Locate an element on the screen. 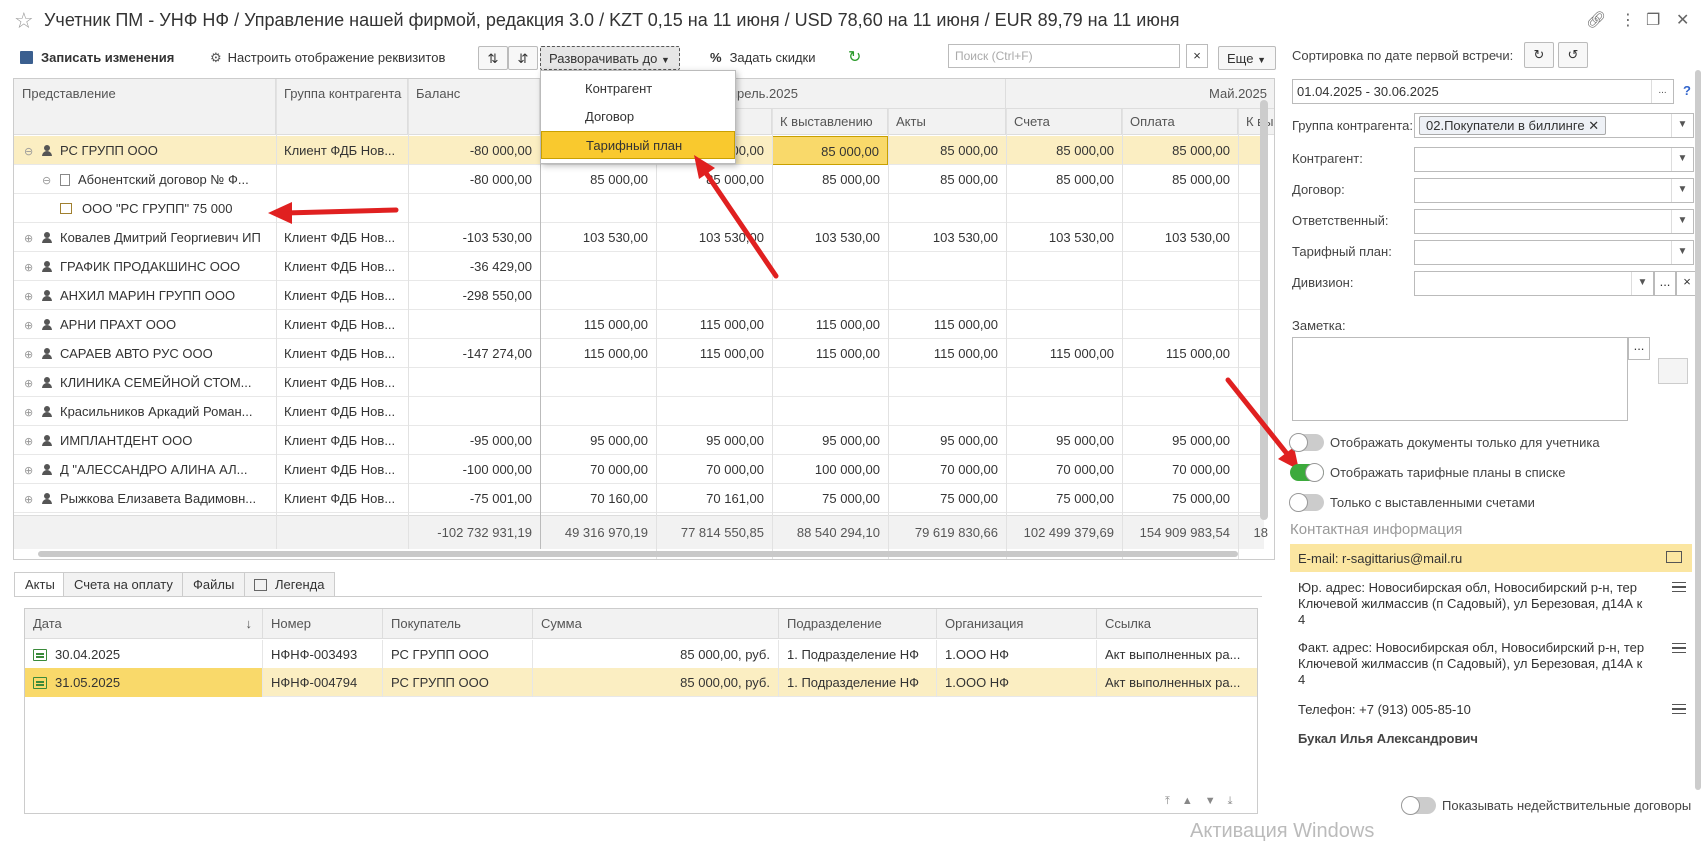  toggle-label: Отображать тарифные планы в списке is located at coordinates (1448, 472).